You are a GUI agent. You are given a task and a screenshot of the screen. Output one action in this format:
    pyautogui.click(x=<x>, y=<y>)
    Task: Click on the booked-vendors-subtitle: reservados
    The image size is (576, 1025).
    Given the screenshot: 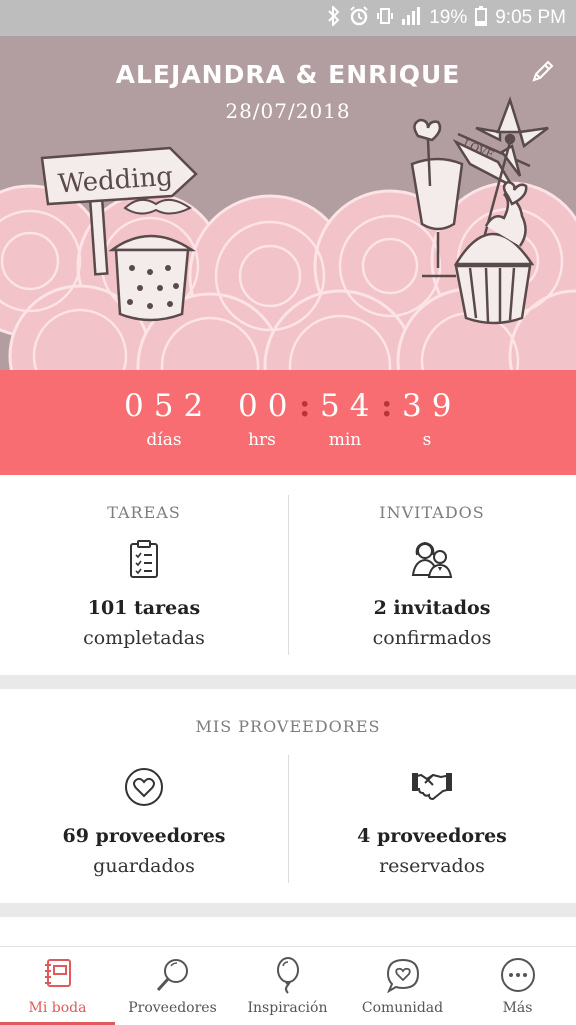 What is the action you would take?
    pyautogui.click(x=432, y=866)
    